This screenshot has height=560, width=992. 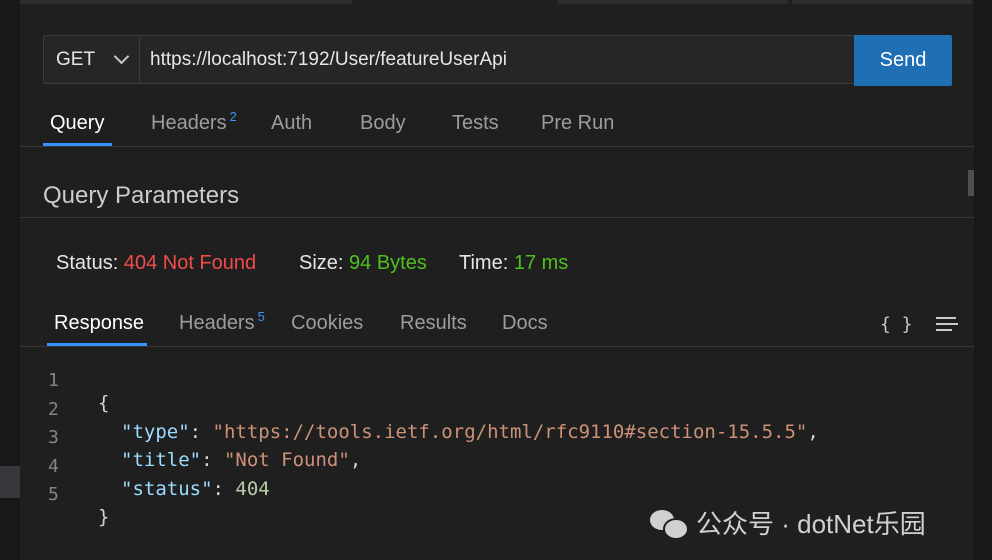 What do you see at coordinates (141, 195) in the screenshot?
I see `section-title: Query Parameters` at bounding box center [141, 195].